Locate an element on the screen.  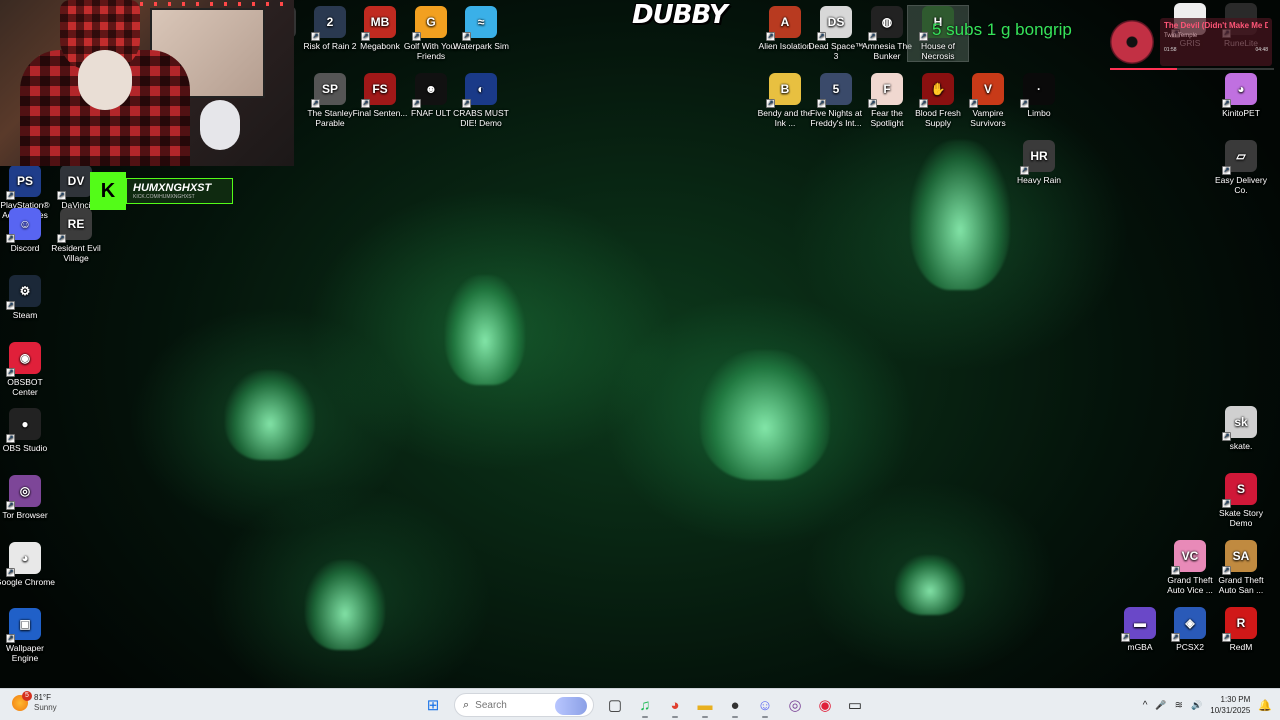
taskbar-app-glyph: ☺ is located at coordinates (765, 705).